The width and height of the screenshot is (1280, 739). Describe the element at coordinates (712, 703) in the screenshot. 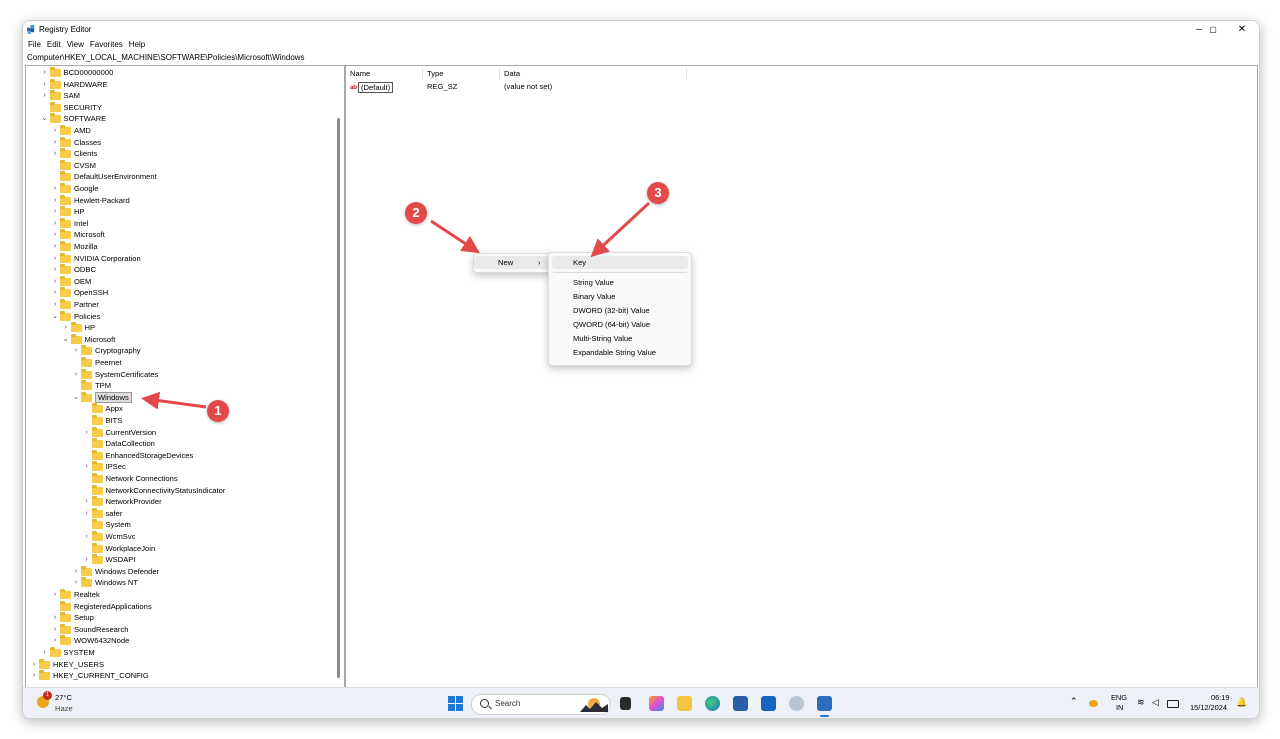

I see `edge-browser-icon` at that location.